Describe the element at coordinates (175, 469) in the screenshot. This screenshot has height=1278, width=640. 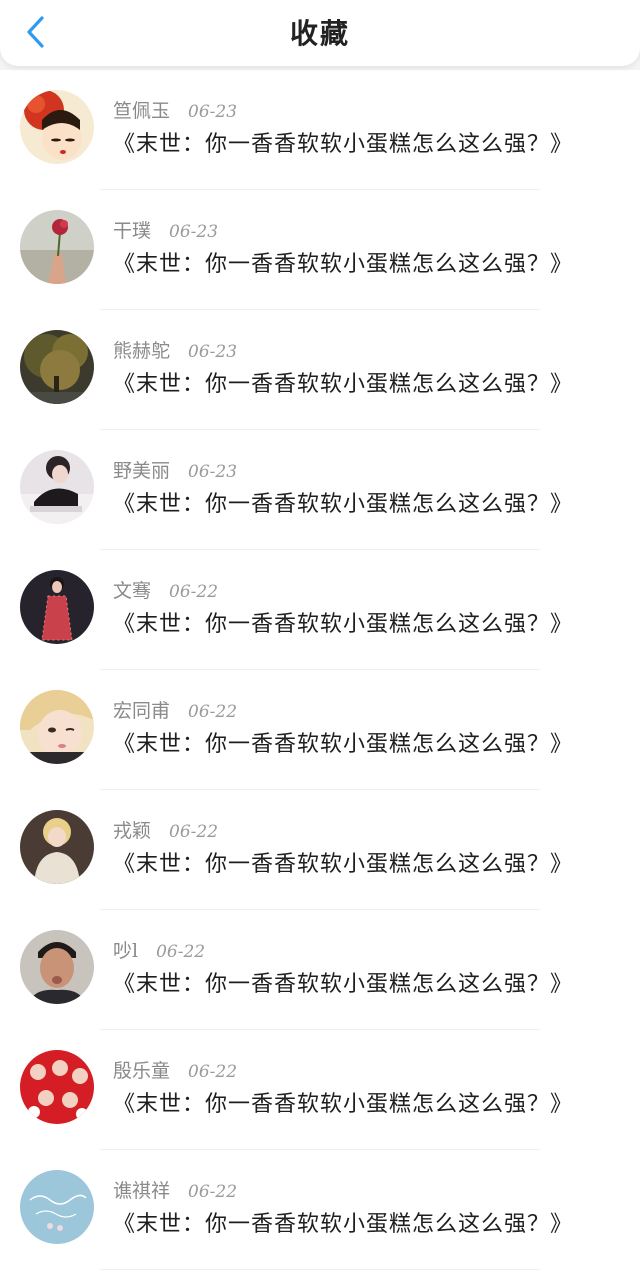
I see `item-meta: 野美丽 06-23` at that location.